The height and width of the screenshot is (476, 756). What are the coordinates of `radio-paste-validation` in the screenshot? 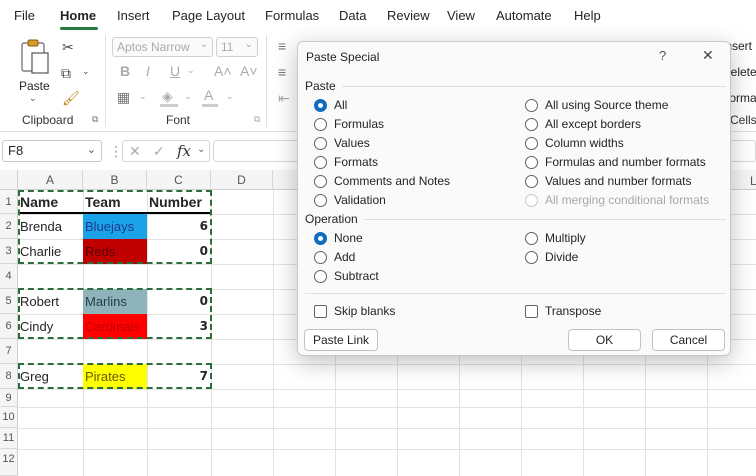 It's located at (320, 200).